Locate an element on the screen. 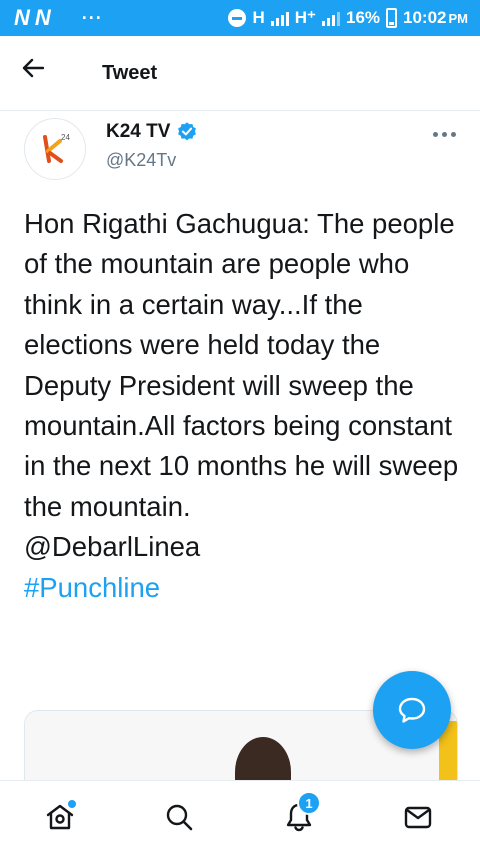  nav-search is located at coordinates (179, 817).